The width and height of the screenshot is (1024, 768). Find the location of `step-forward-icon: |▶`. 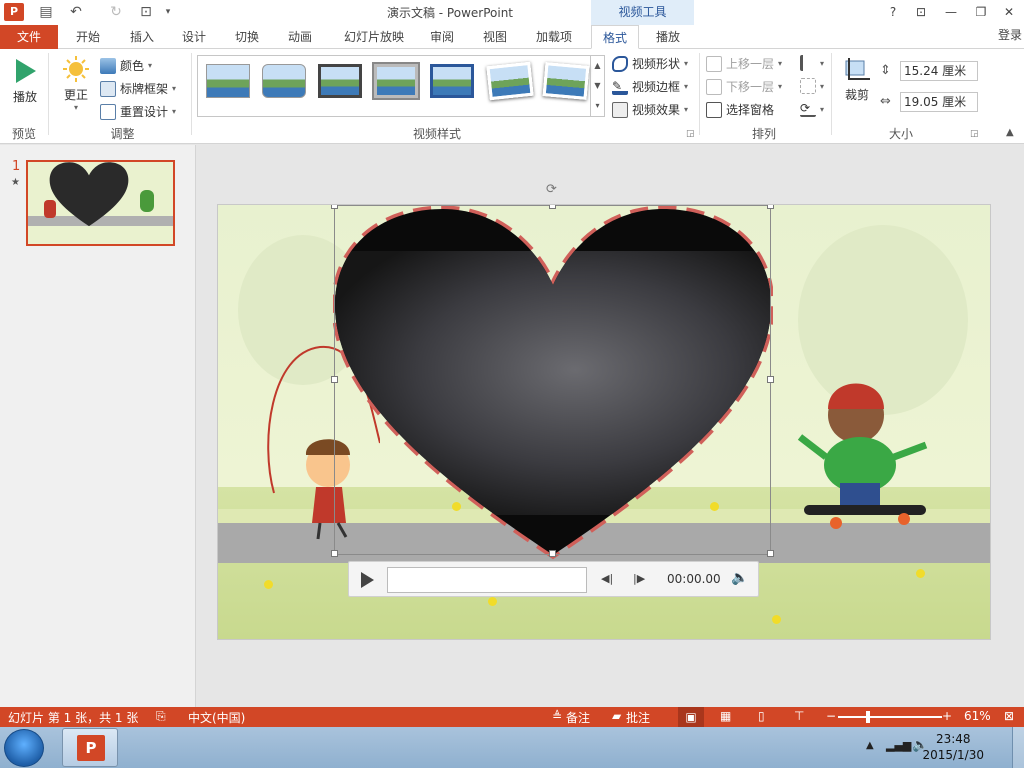

step-forward-icon: |▶ is located at coordinates (639, 578).